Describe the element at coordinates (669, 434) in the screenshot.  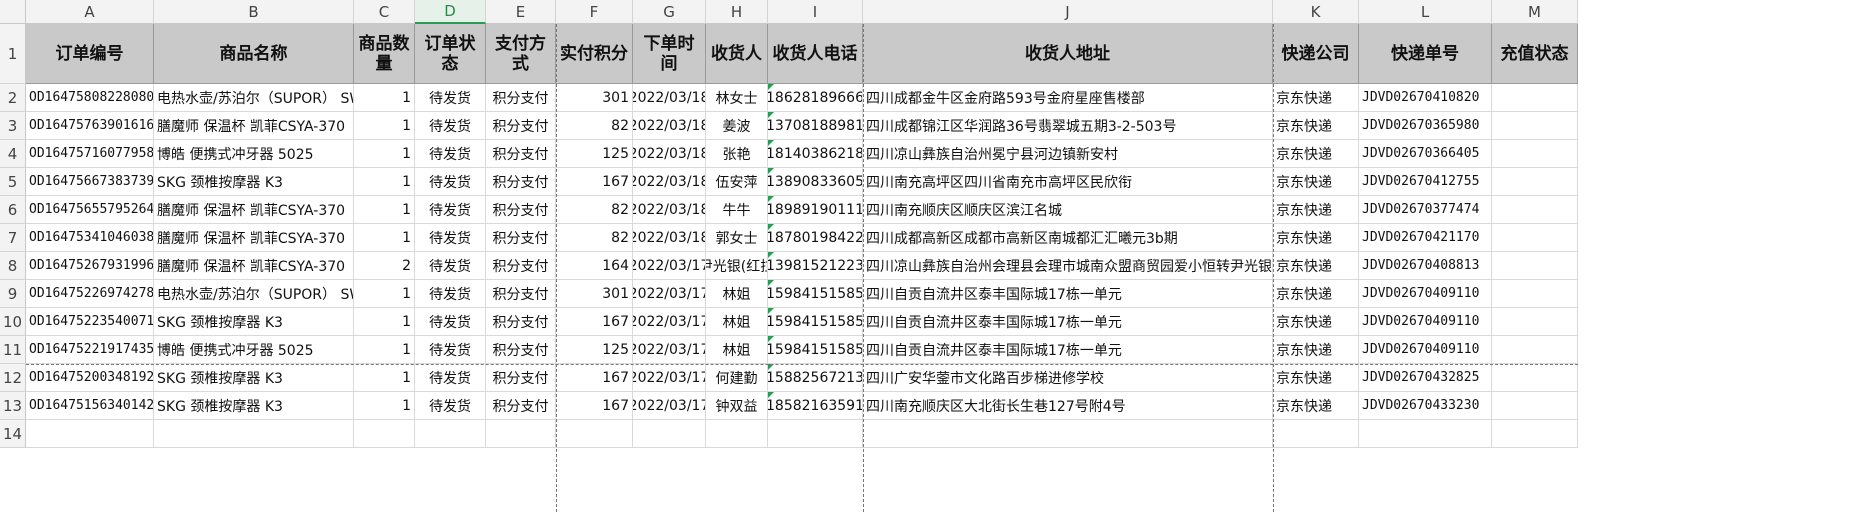
I see `cell-g14` at that location.